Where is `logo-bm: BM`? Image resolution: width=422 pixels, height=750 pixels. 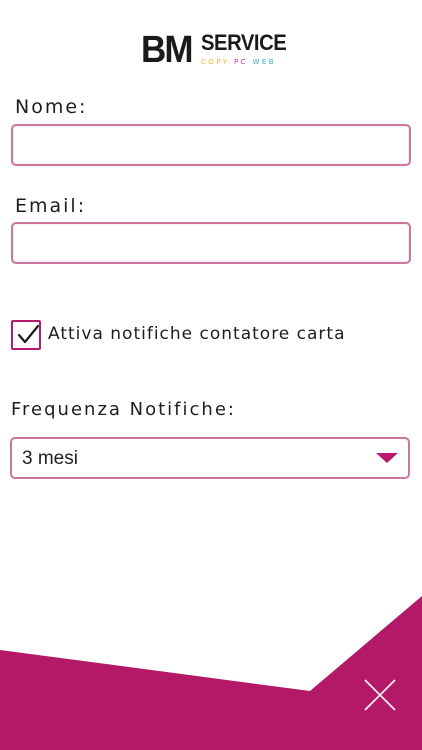 logo-bm: BM is located at coordinates (167, 50).